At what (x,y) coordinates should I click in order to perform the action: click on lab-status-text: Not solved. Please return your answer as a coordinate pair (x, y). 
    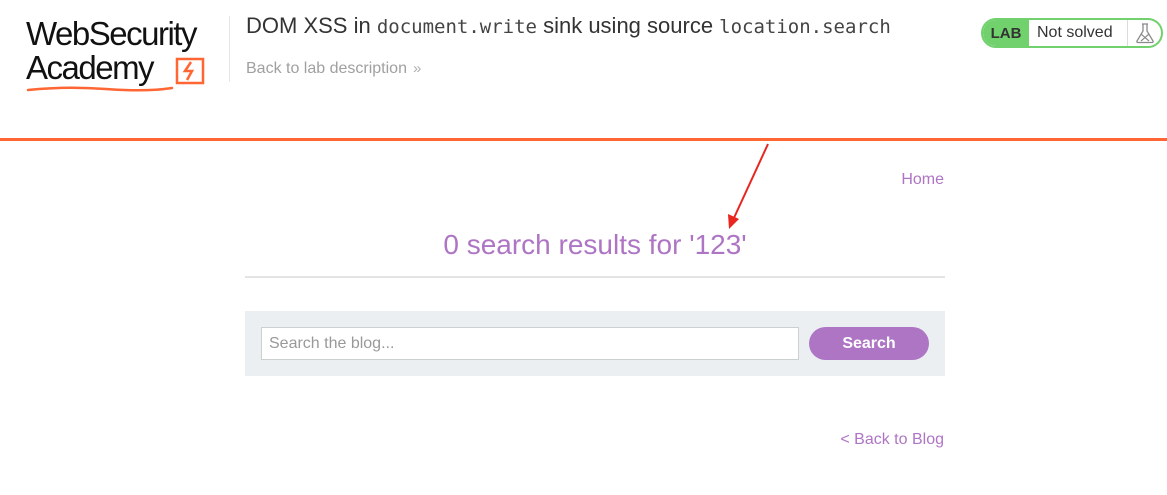
    Looking at the image, I should click on (1075, 32).